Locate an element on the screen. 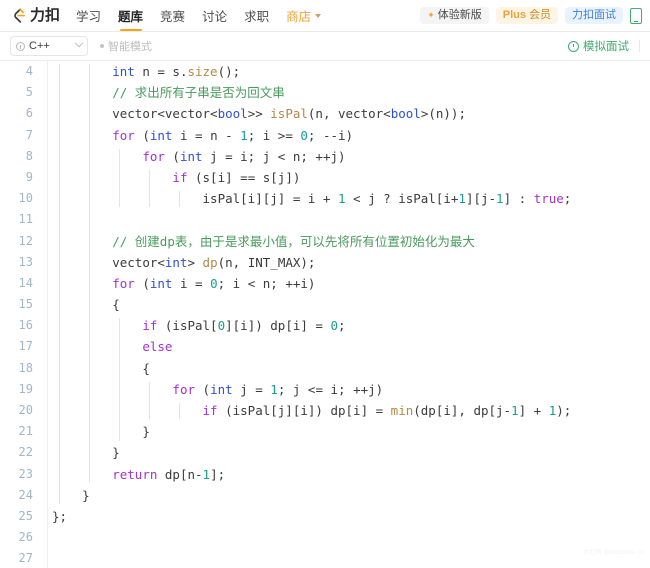 Image resolution: width=650 pixels, height=568 pixels. nav-item-shop: 商店 is located at coordinates (304, 15).